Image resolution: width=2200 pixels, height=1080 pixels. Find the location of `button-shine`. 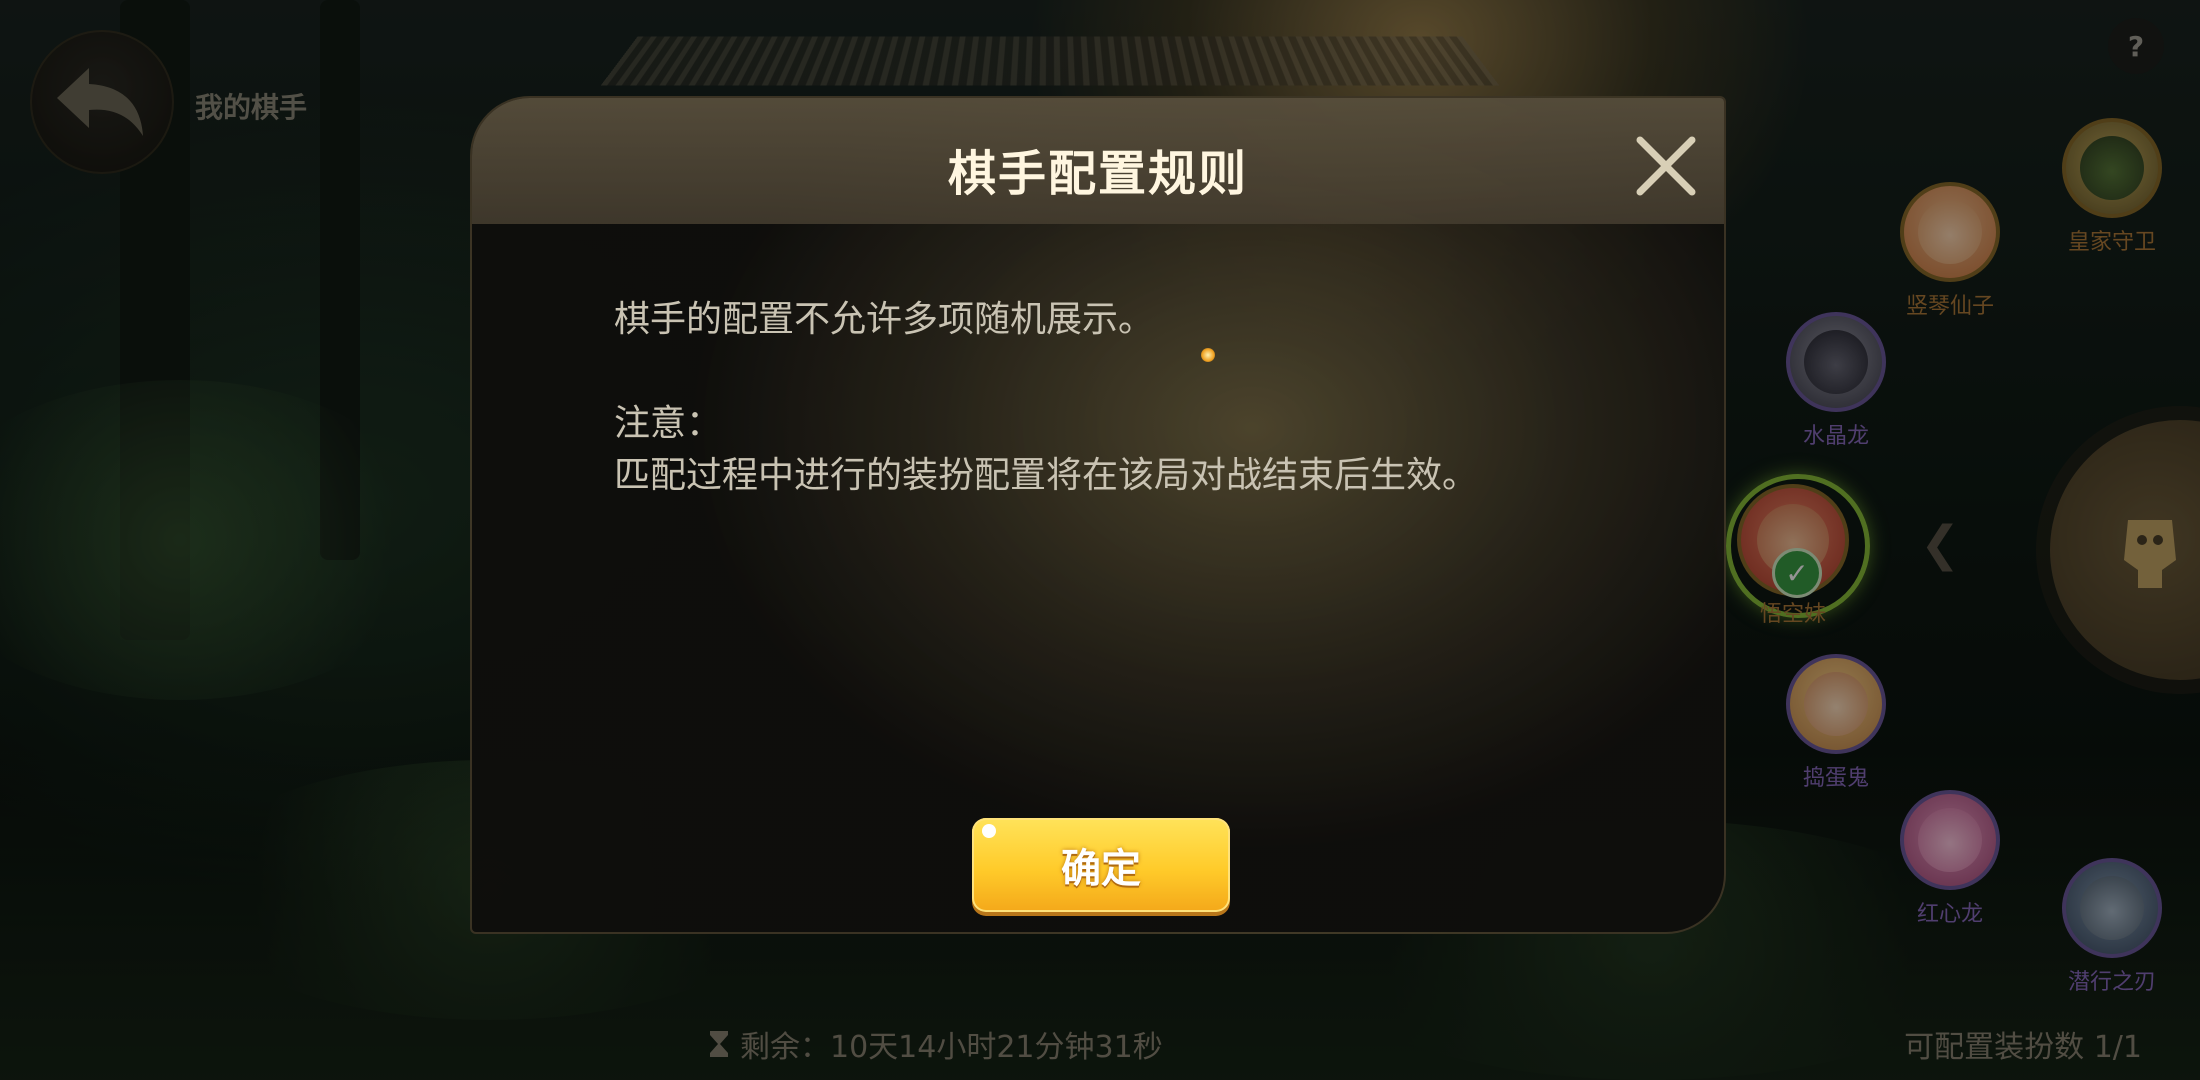

button-shine is located at coordinates (989, 831).